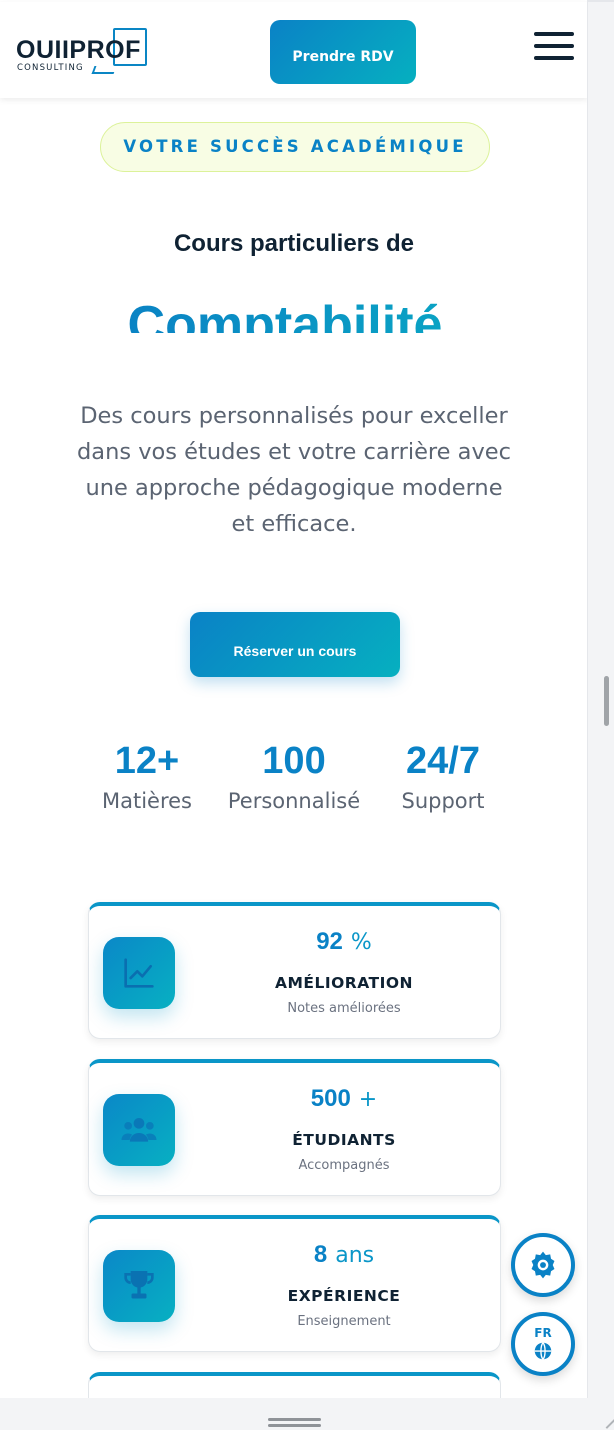 The width and height of the screenshot is (614, 1430). I want to click on card-title: ÉTUDIANTS, so click(344, 1140).